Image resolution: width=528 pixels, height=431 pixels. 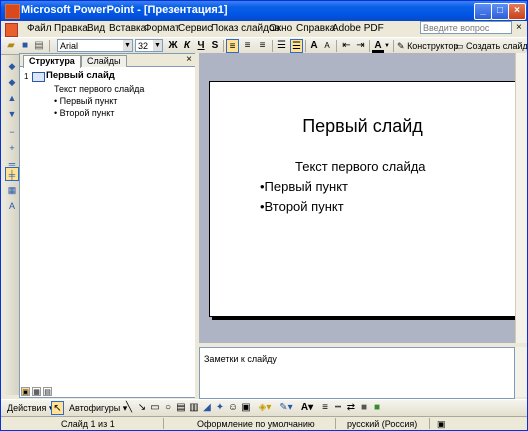 I want to click on move-down-icon: ▼, so click(x=12, y=114).